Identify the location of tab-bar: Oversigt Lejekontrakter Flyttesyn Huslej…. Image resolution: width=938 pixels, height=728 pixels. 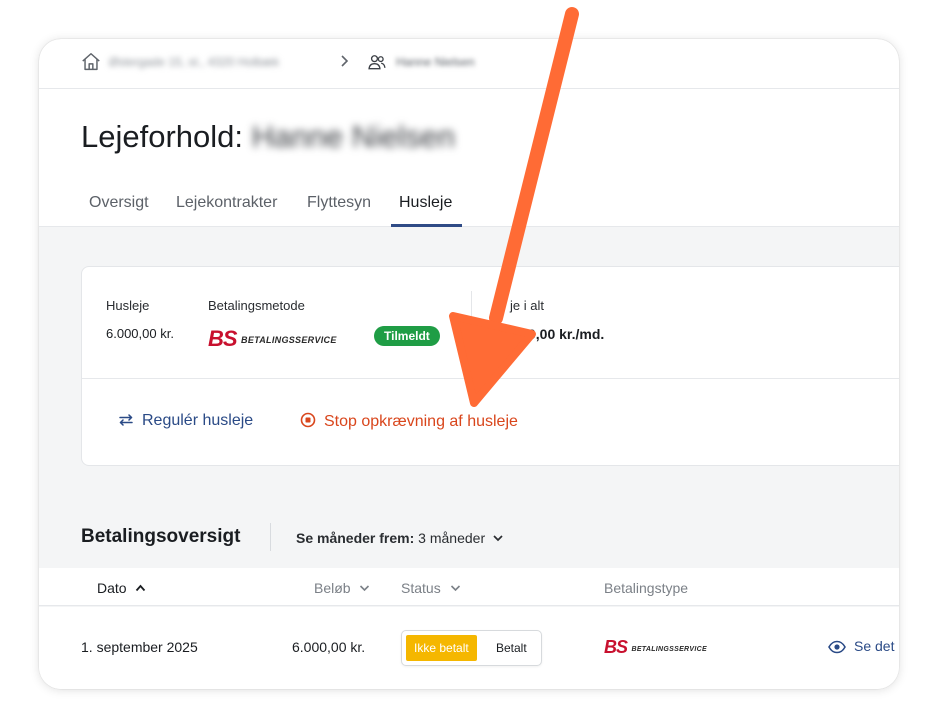
(469, 203).